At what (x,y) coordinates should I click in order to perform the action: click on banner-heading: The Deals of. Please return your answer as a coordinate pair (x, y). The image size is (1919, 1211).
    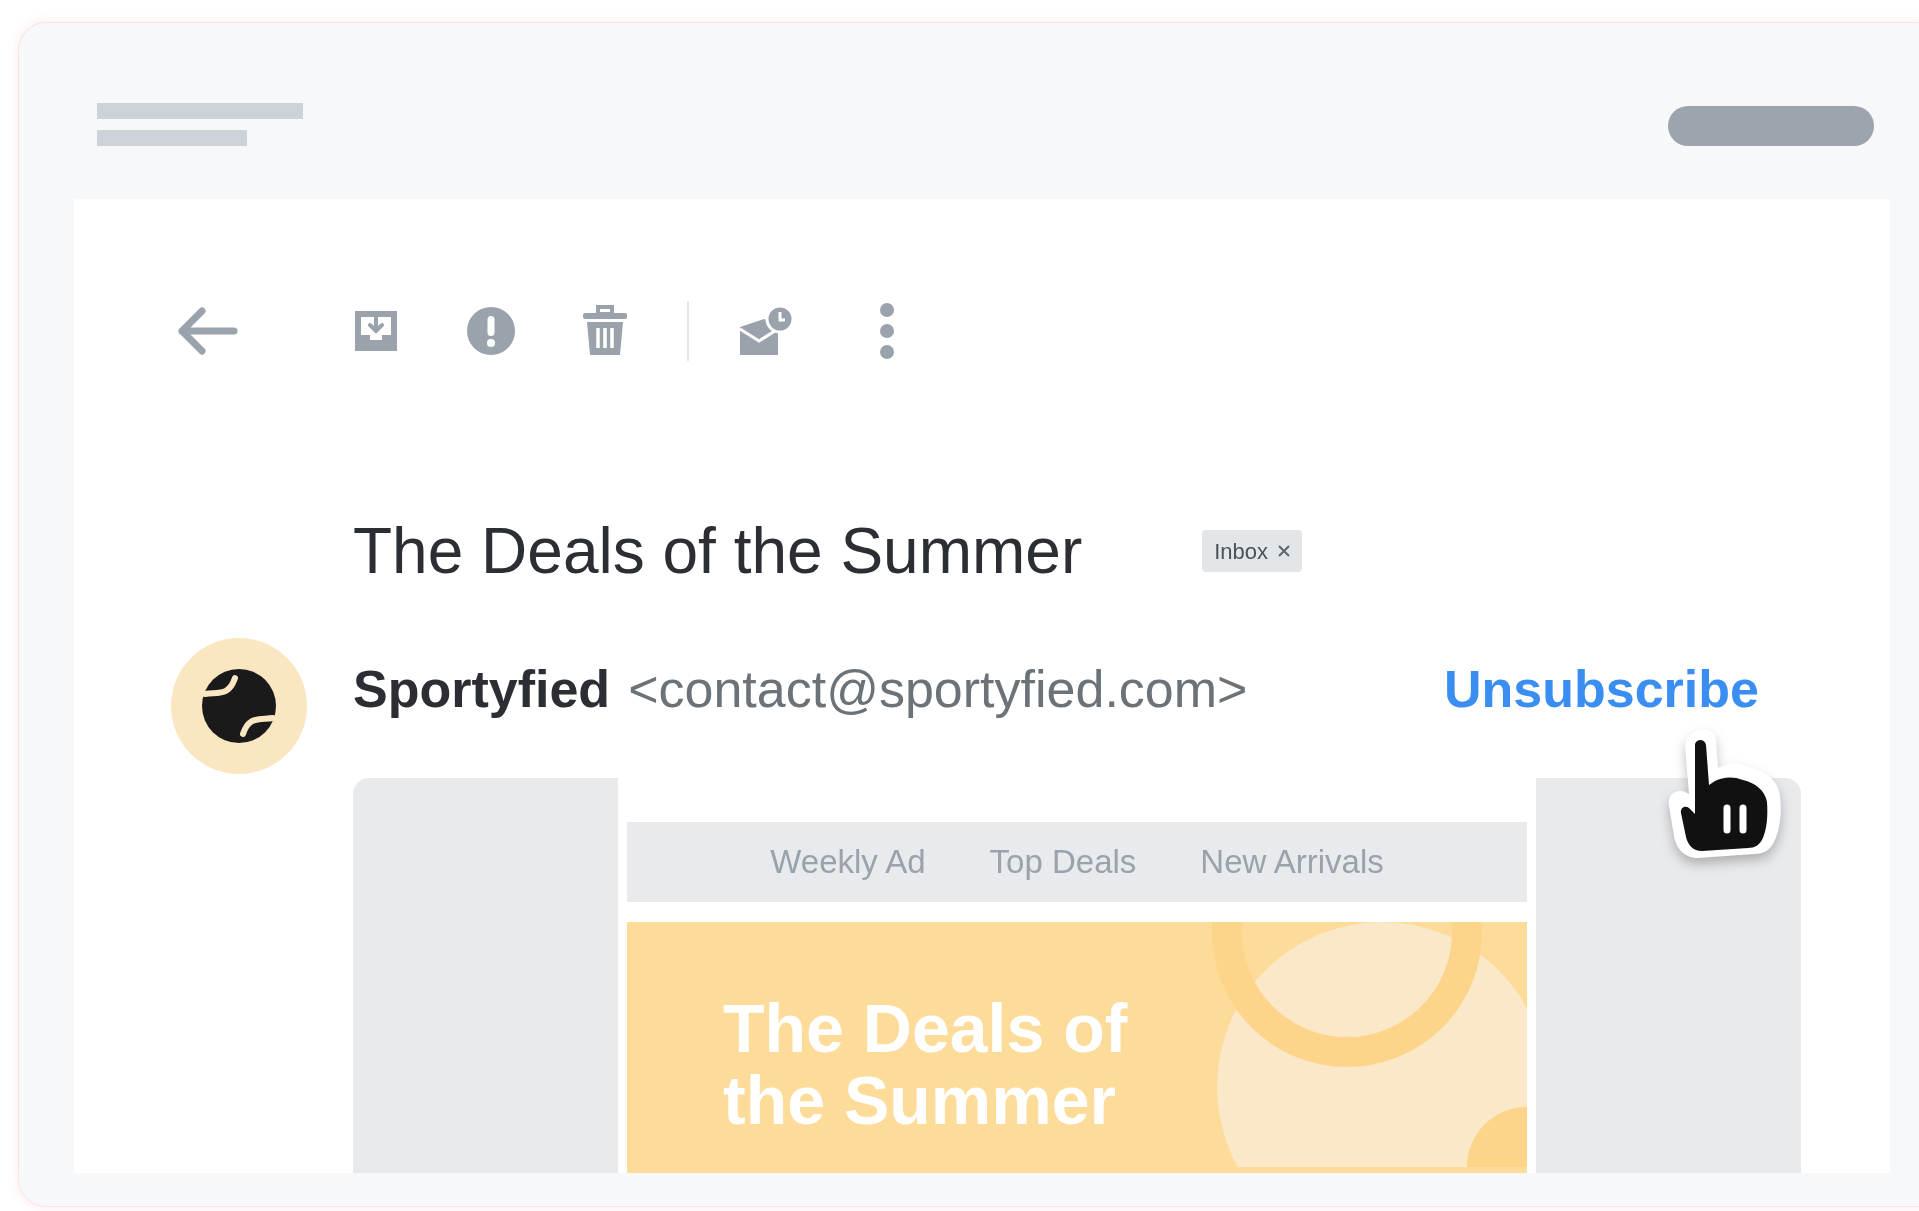
    Looking at the image, I should click on (926, 1028).